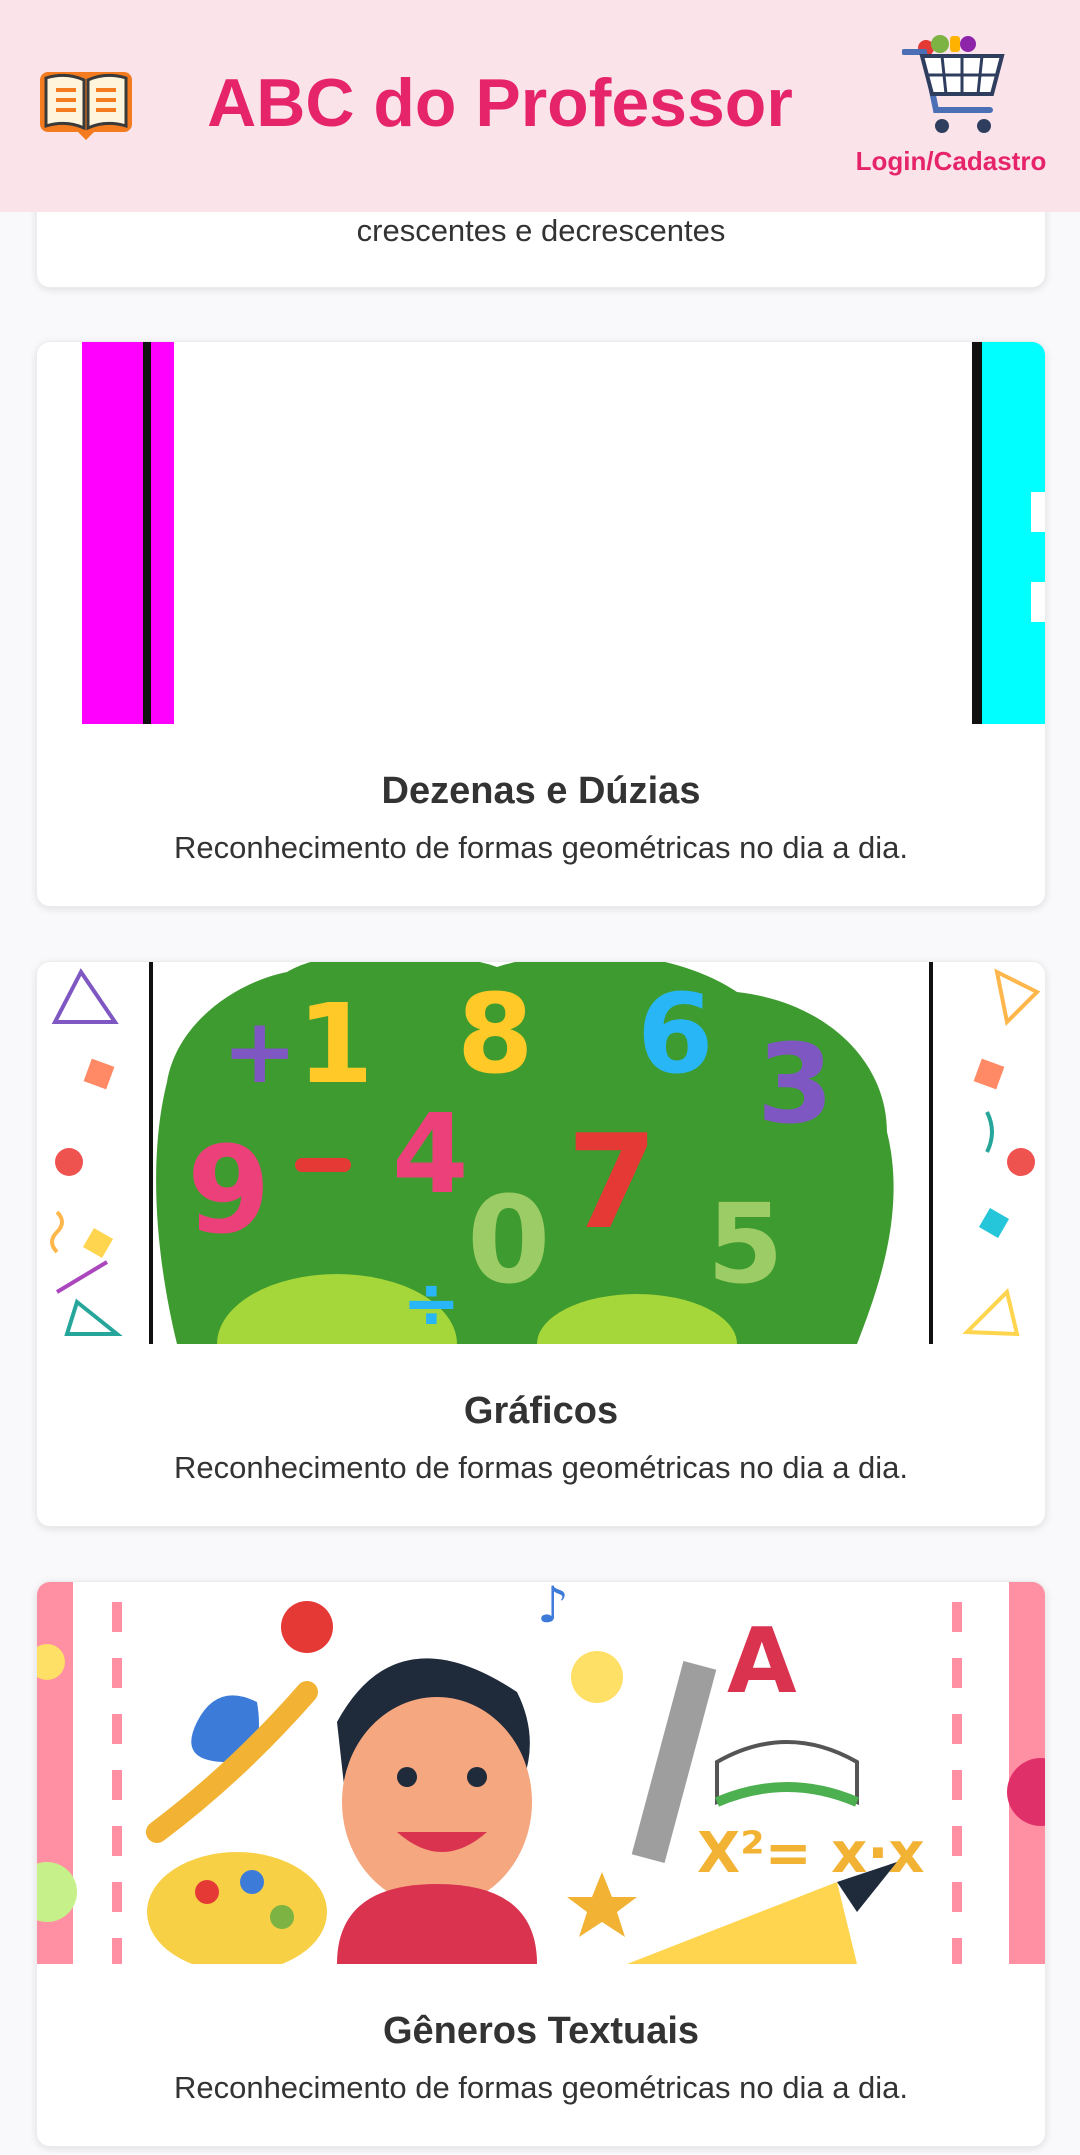  Describe the element at coordinates (675, 1034) in the screenshot. I see `svg-text: 6` at that location.